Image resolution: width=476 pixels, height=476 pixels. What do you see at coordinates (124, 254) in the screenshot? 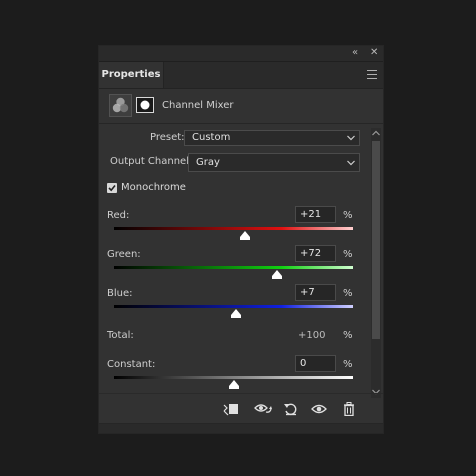
I see `green-label: Green:` at bounding box center [124, 254].